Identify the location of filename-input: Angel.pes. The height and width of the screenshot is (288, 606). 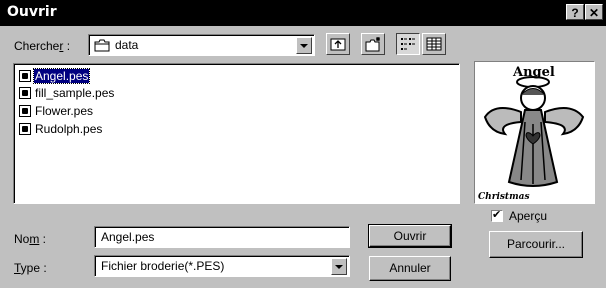
(222, 237).